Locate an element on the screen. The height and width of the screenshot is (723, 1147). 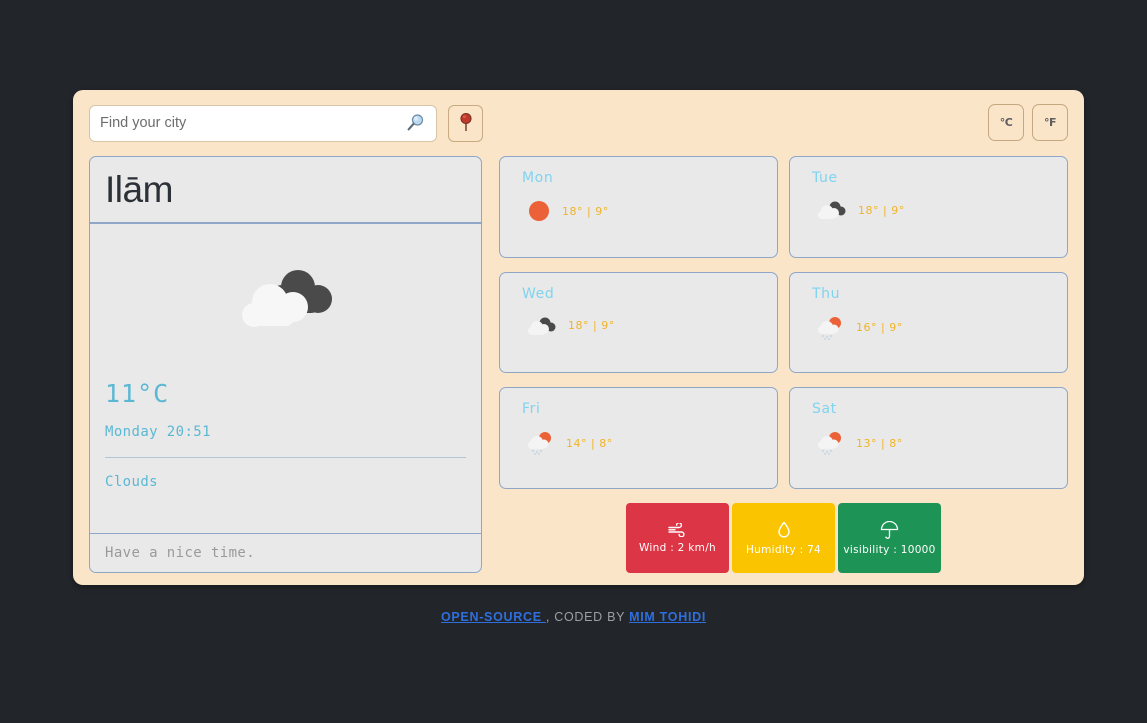
forecast-card-thu: Thu 16° | 9° is located at coordinates (928, 322).